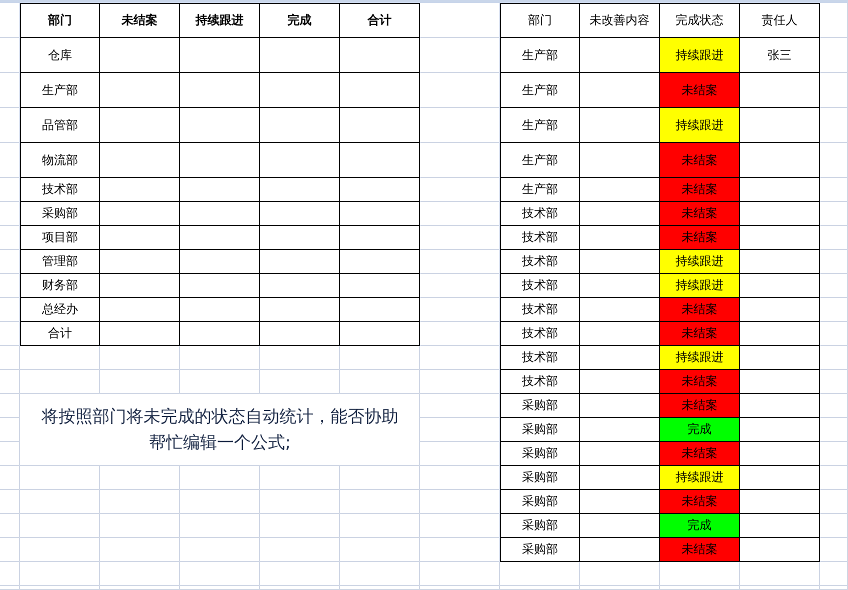  Describe the element at coordinates (60, 334) in the screenshot. I see `department-cell: 合计` at that location.